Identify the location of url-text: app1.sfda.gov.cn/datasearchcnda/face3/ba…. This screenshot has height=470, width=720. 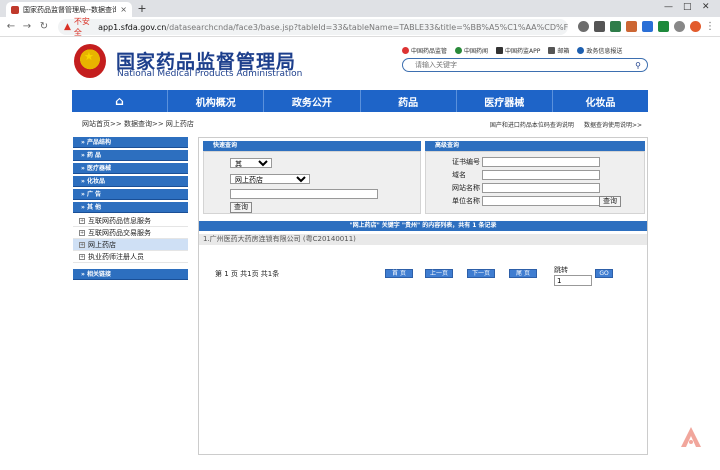
(333, 27).